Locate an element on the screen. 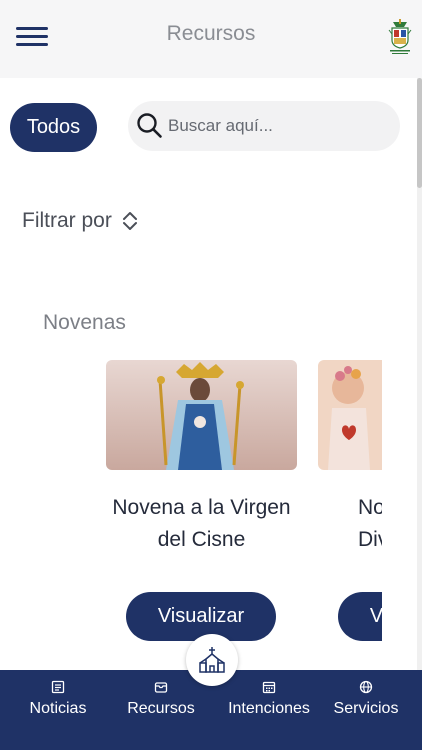 The height and width of the screenshot is (750, 422). filter-label: Filtrar por is located at coordinates (67, 220).